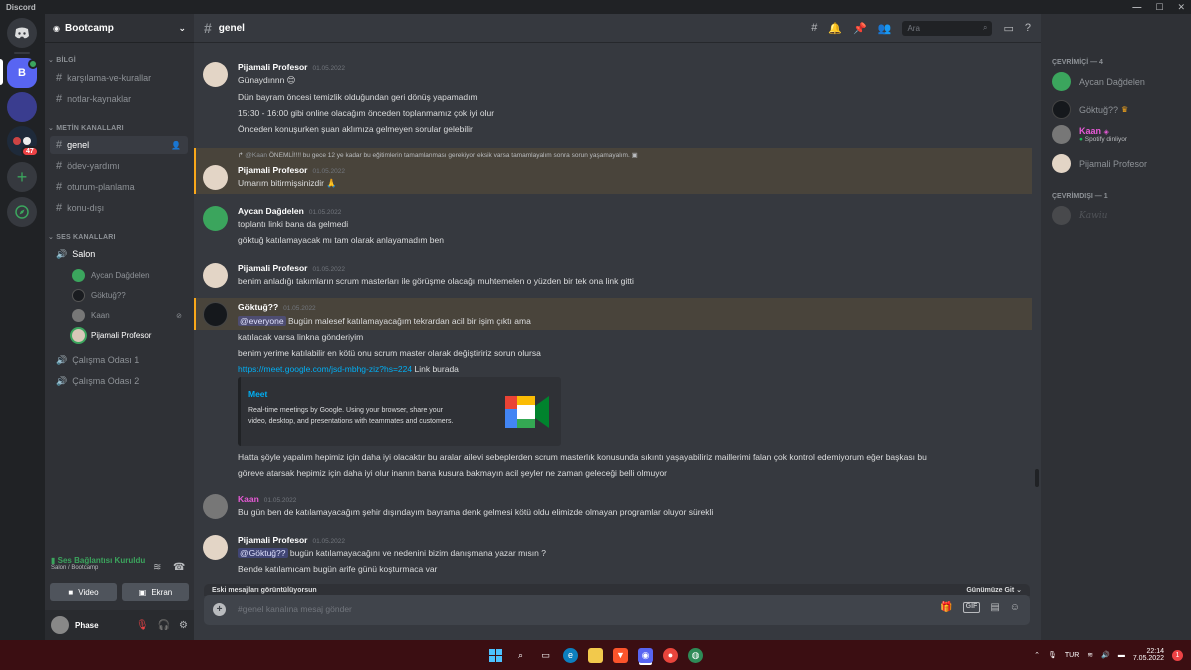 The image size is (1191, 670). I want to click on headphones-icon: 🎧, so click(164, 625).